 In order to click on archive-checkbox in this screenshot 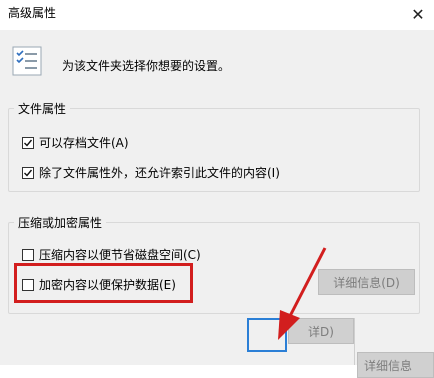, I will do `click(28, 142)`.